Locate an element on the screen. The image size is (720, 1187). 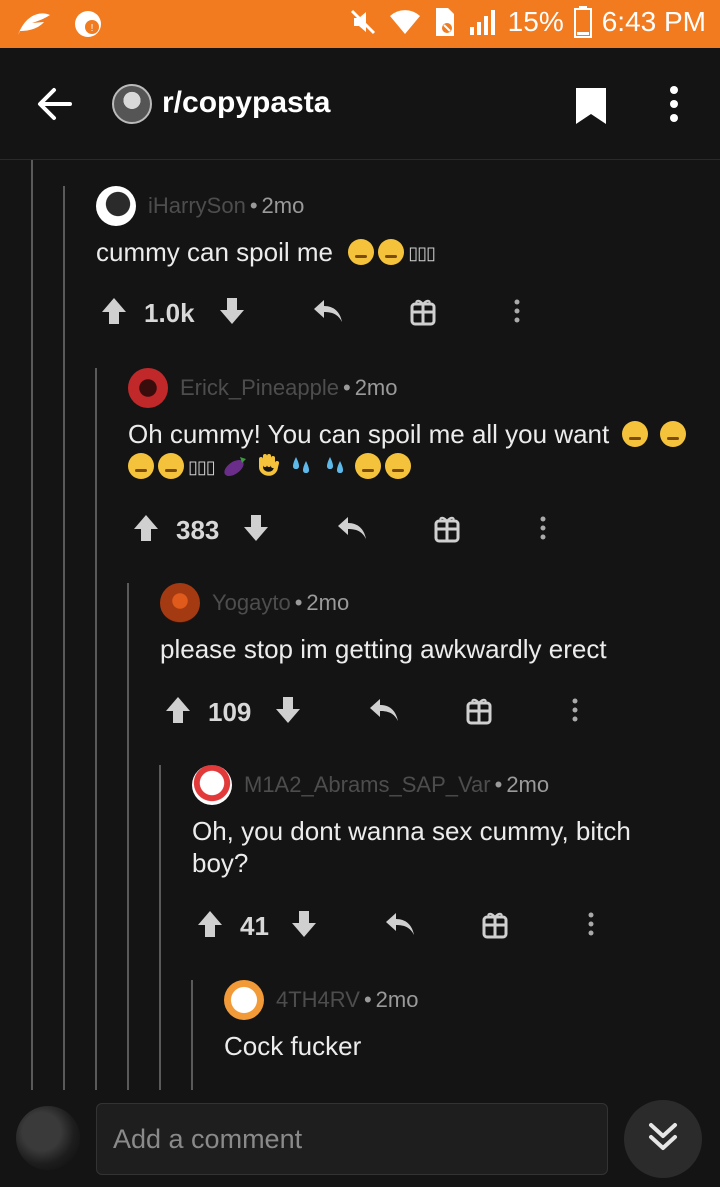
comment-actions: 383 is located at coordinates (424, 533).